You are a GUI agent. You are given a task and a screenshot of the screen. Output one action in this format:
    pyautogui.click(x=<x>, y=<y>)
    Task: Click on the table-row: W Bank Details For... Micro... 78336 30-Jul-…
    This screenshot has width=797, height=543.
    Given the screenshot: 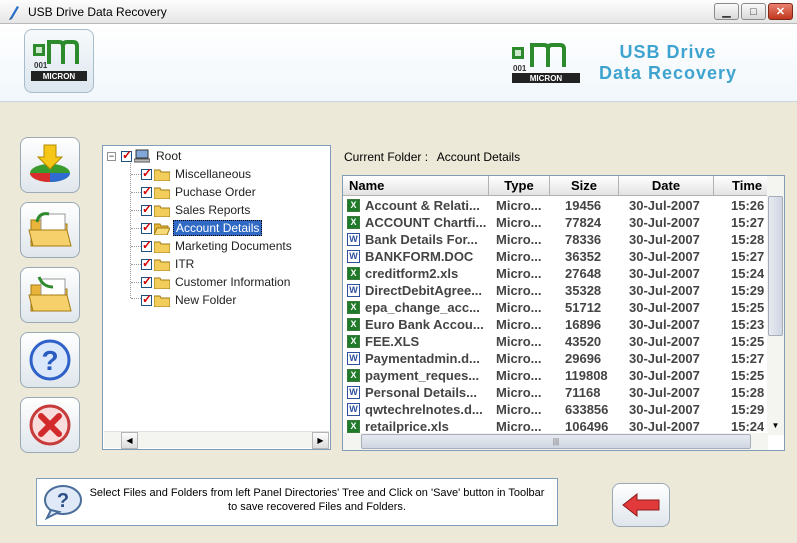 What is the action you would take?
    pyautogui.click(x=555, y=239)
    